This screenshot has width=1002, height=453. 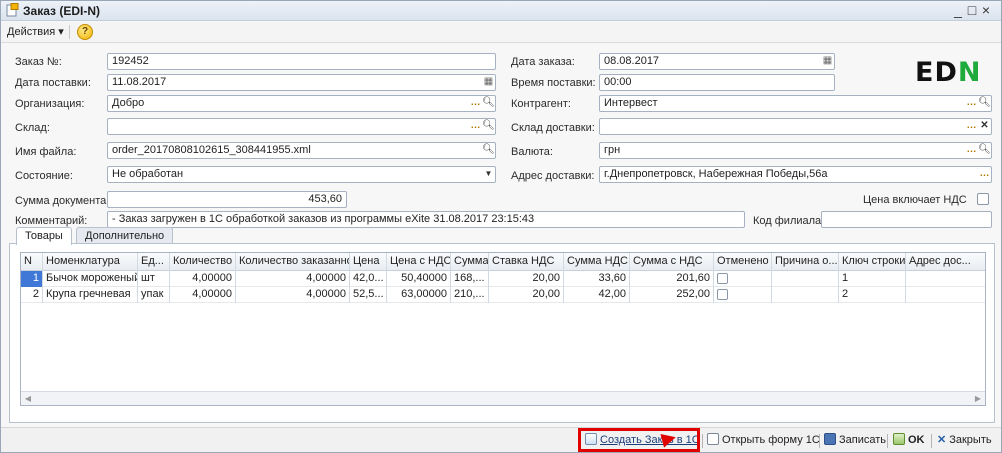 What do you see at coordinates (763, 439) in the screenshot?
I see `open-form-1c-button: Открыть форму 1С` at bounding box center [763, 439].